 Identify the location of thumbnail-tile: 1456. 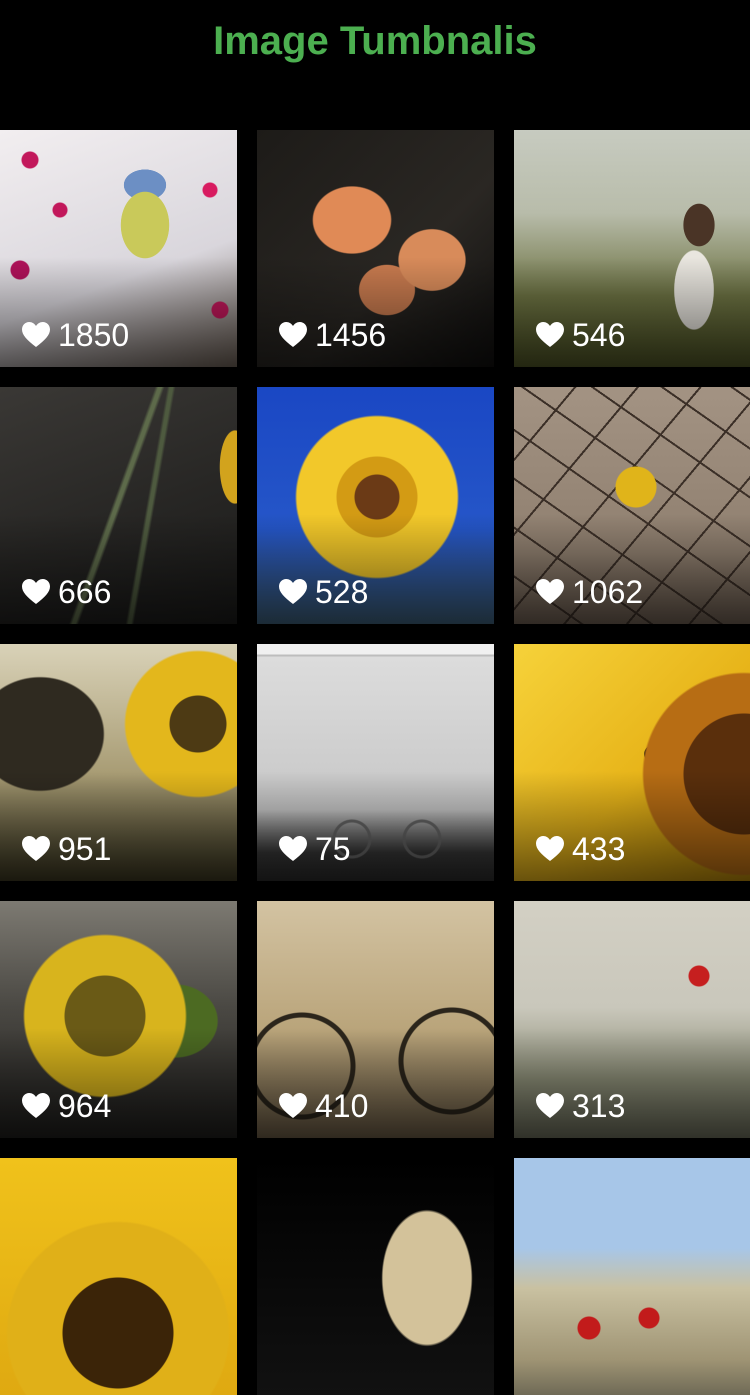
(375, 248).